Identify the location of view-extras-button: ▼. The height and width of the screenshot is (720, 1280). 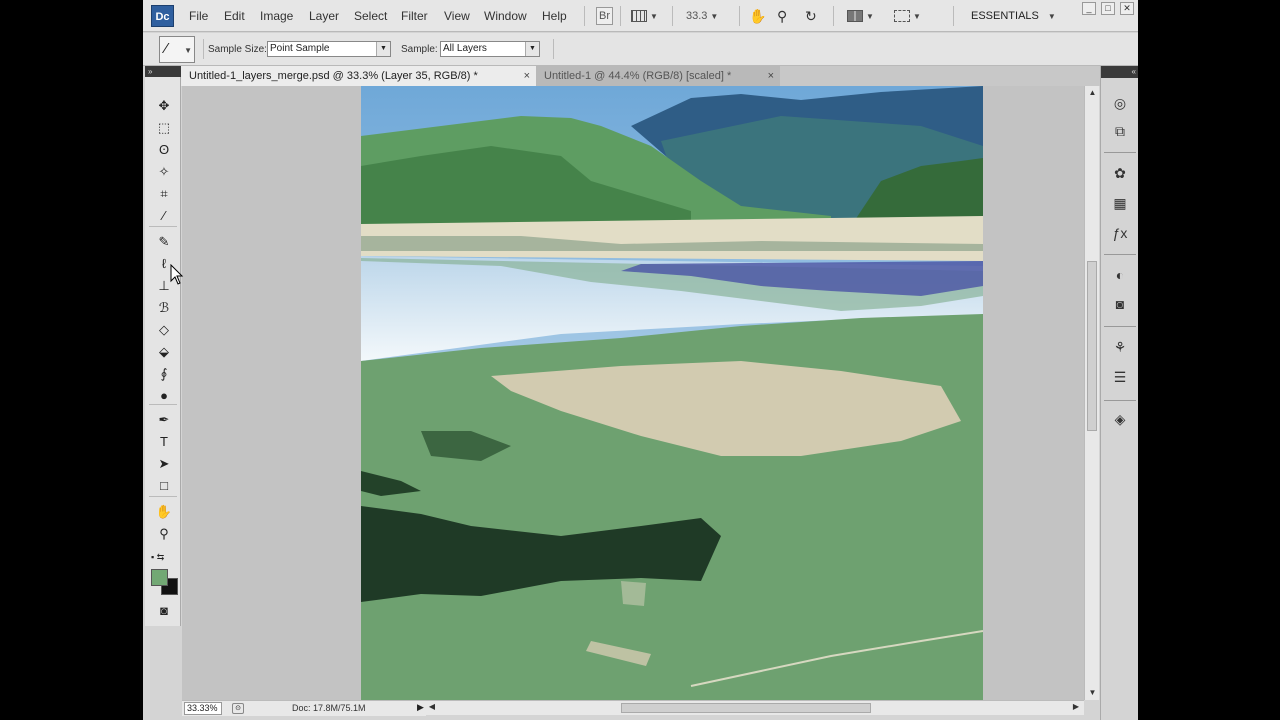
(644, 16).